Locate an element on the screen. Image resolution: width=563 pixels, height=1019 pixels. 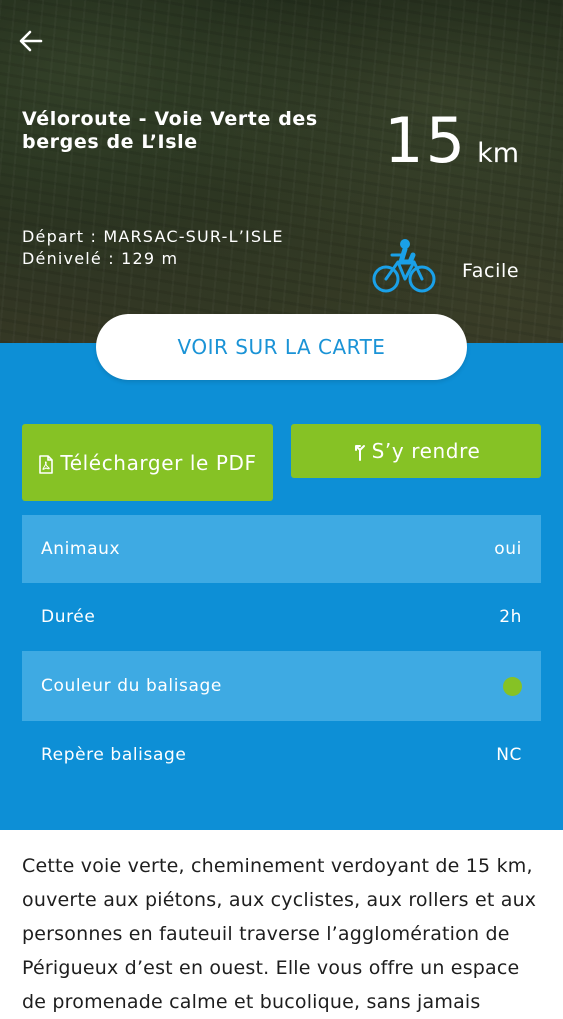
detail-row-duree: Durée 2h is located at coordinates (281, 617).